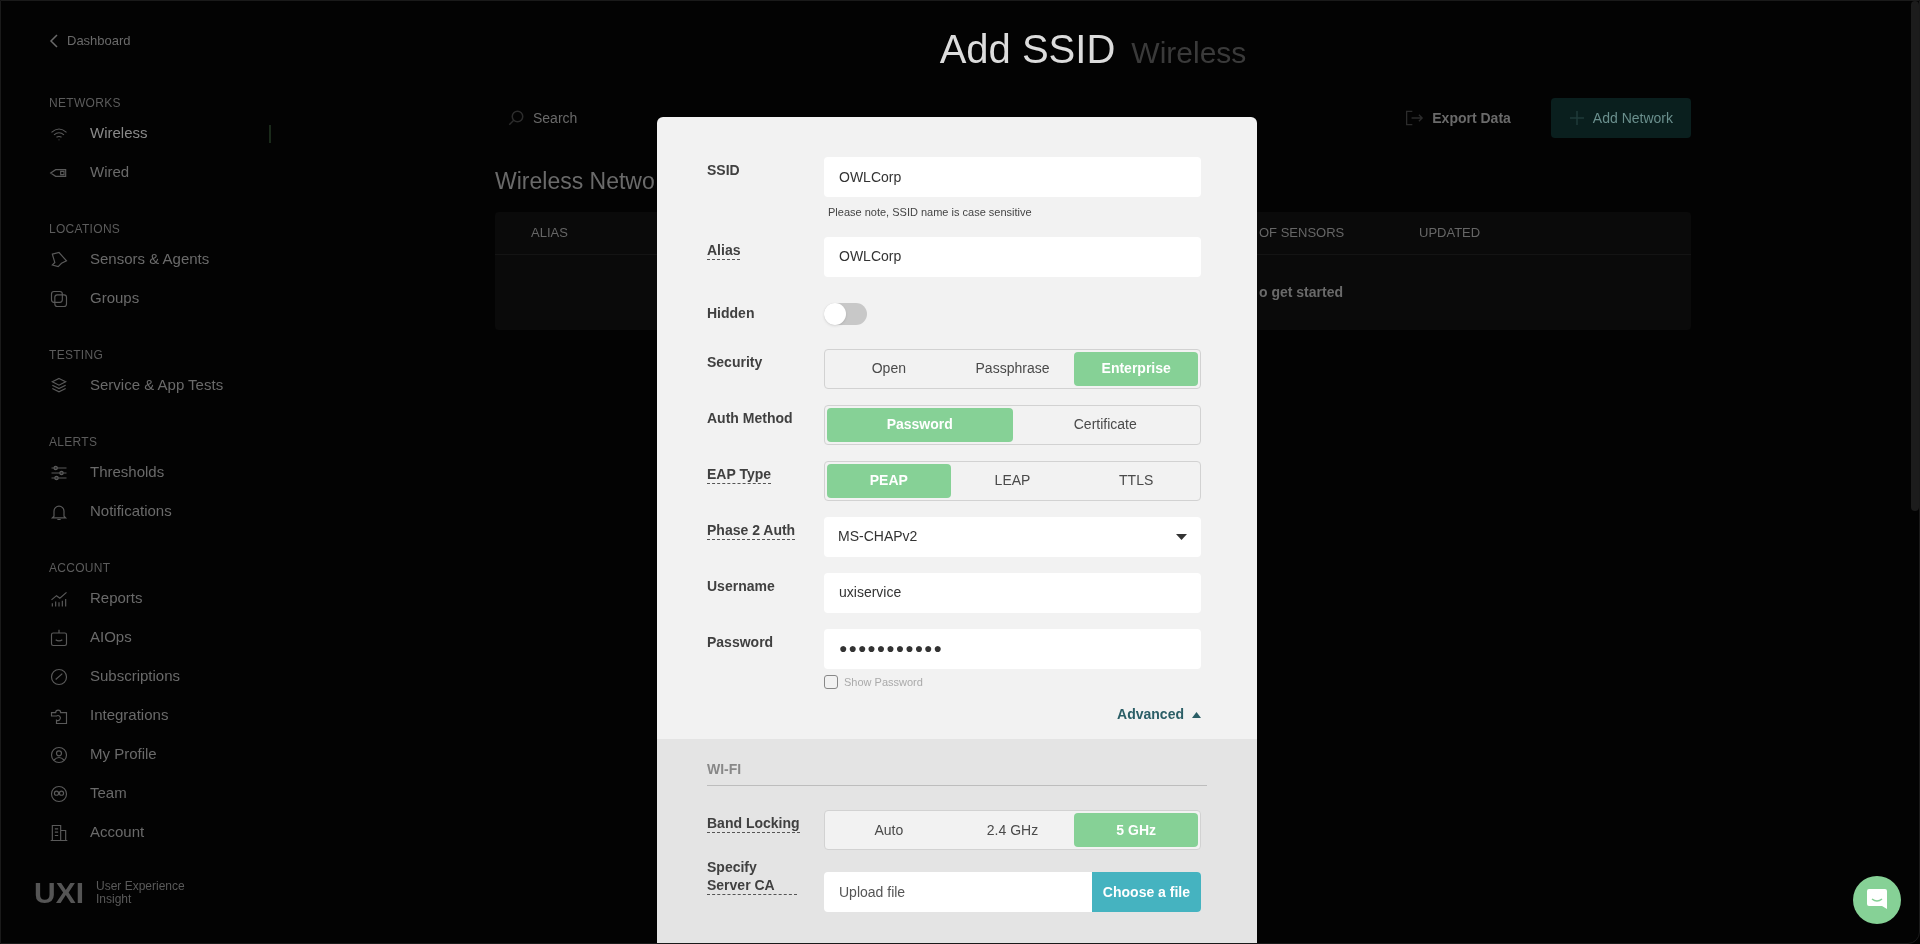 This screenshot has height=944, width=1920. Describe the element at coordinates (59, 754) in the screenshot. I see `user-circle-icon` at that location.